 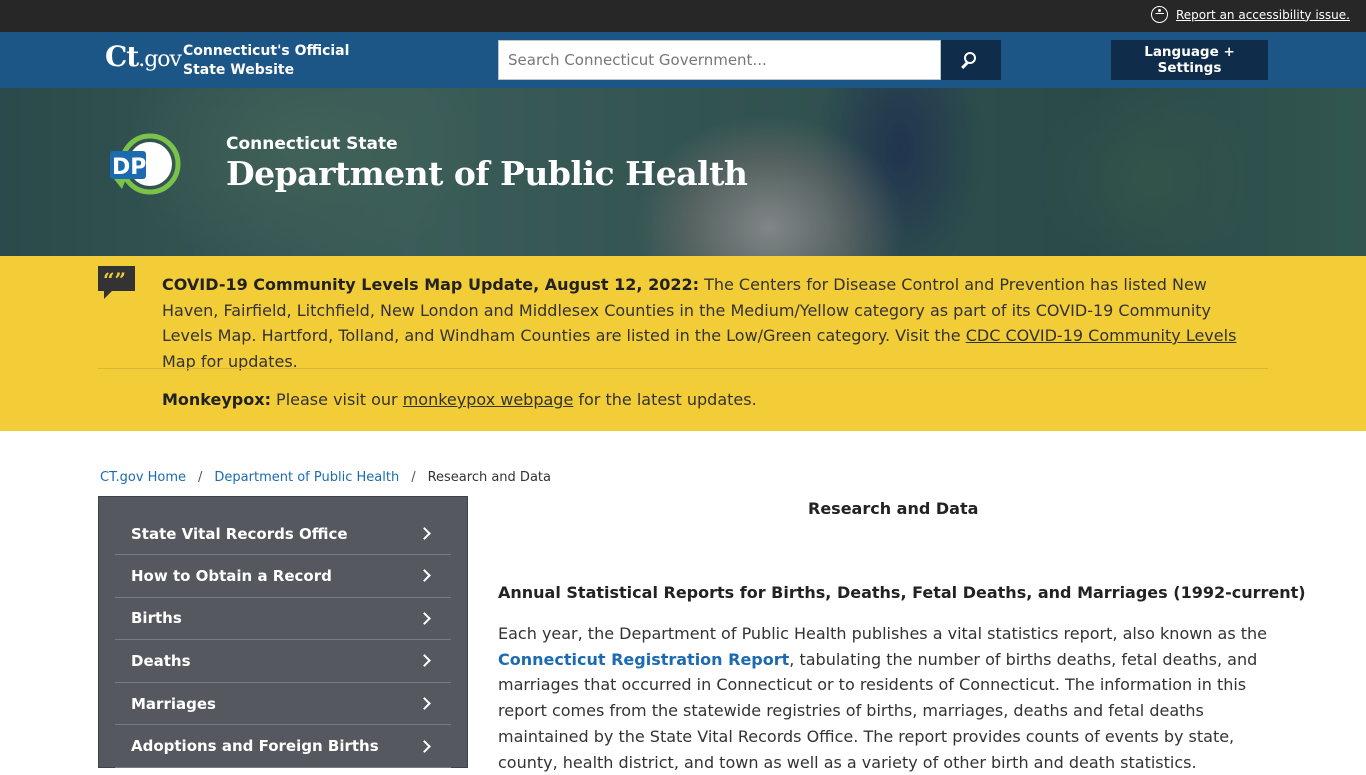 What do you see at coordinates (231, 575) in the screenshot?
I see `sidebar-item-label: How to Obtain a Record` at bounding box center [231, 575].